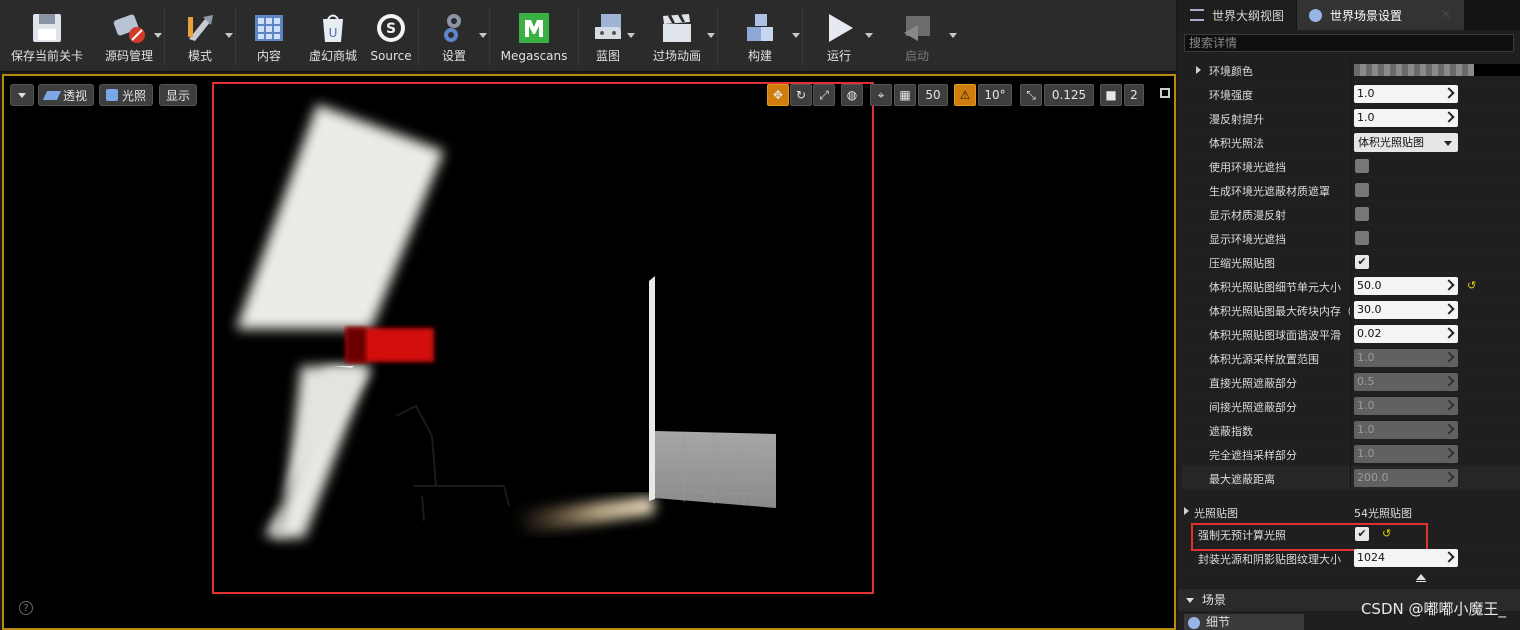  Describe the element at coordinates (933, 95) in the screenshot. I see `grid-snap-value: 50` at that location.